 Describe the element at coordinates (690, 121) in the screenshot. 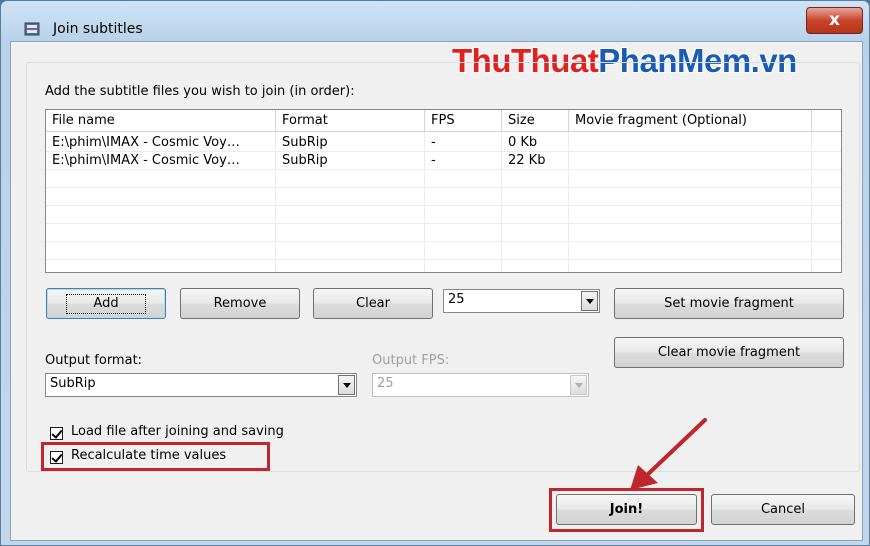

I see `column-header-movie-fragment: Movie fragment (Optional)` at that location.